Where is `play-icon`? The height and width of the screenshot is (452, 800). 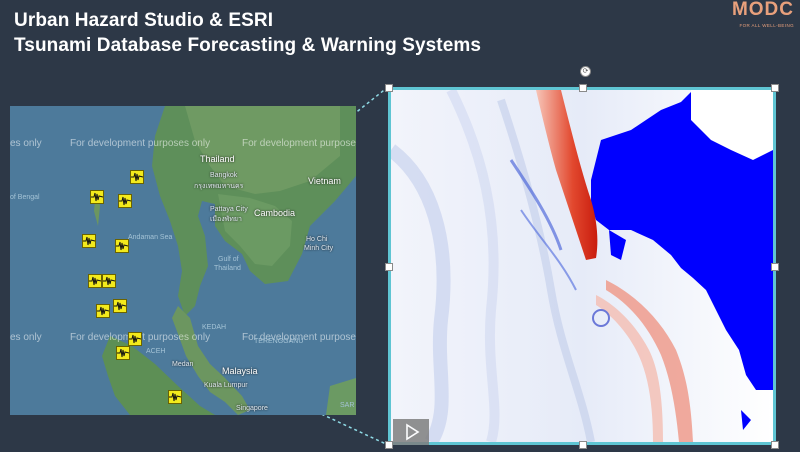 play-icon is located at coordinates (413, 432).